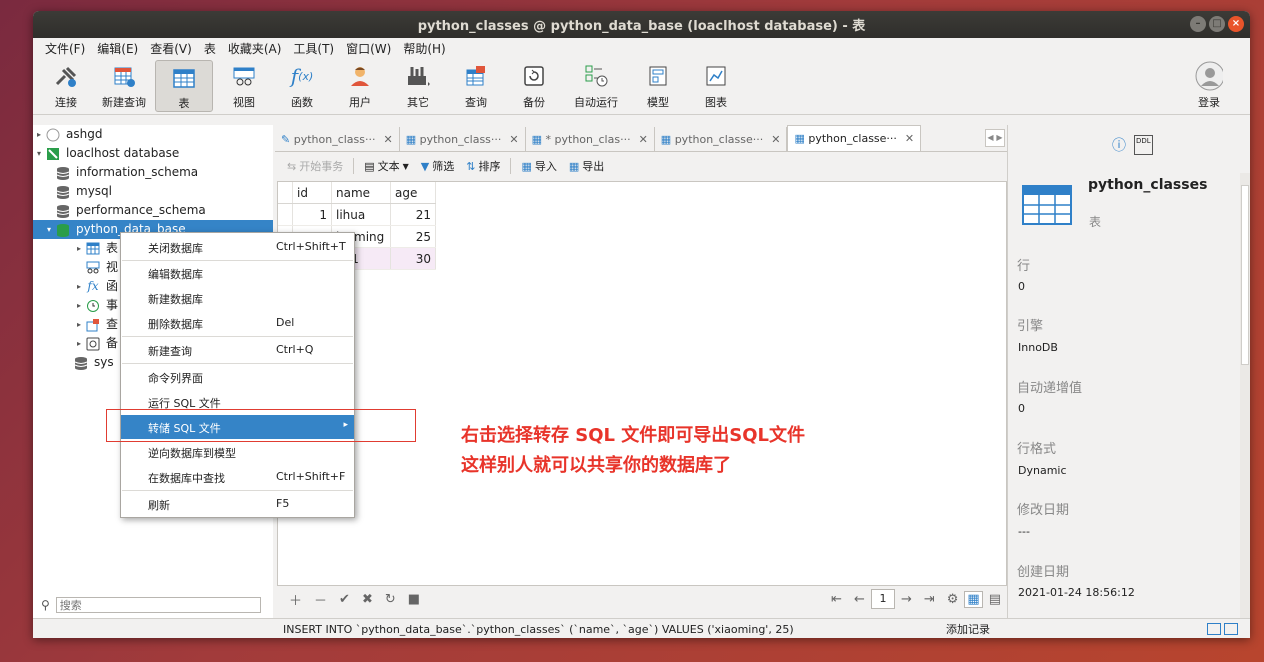  What do you see at coordinates (413, 193) in the screenshot?
I see `column-header: age` at bounding box center [413, 193].